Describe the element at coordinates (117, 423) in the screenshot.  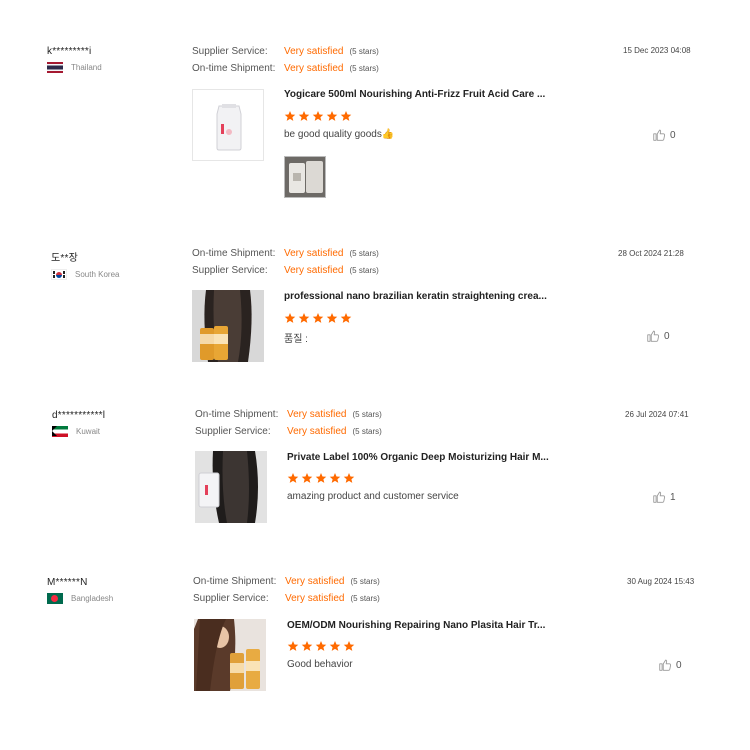
I see `reviewer-info: d***********l Kuwait` at that location.